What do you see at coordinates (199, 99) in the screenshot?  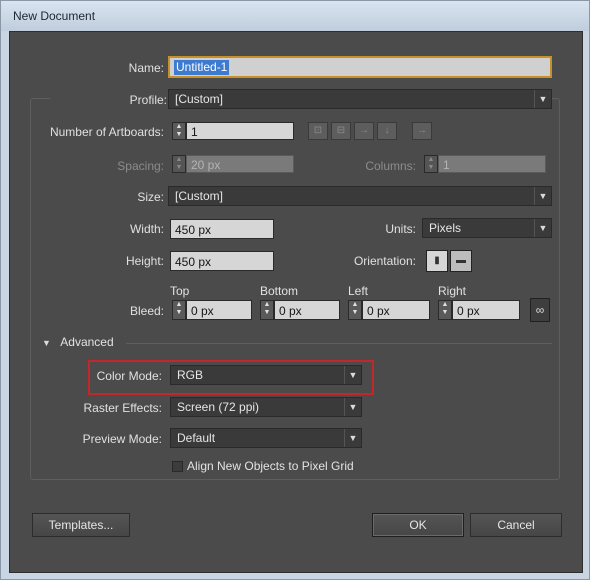 I see `profile-select-value: [Custom]` at bounding box center [199, 99].